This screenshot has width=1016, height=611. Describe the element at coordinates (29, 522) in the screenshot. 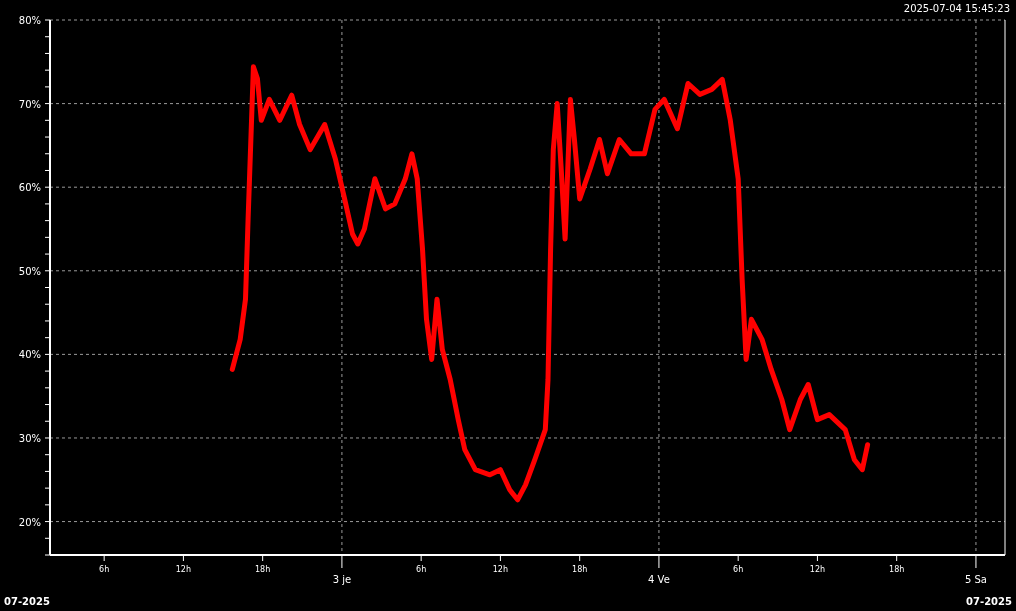

I see `y-tick-label: 20%` at that location.